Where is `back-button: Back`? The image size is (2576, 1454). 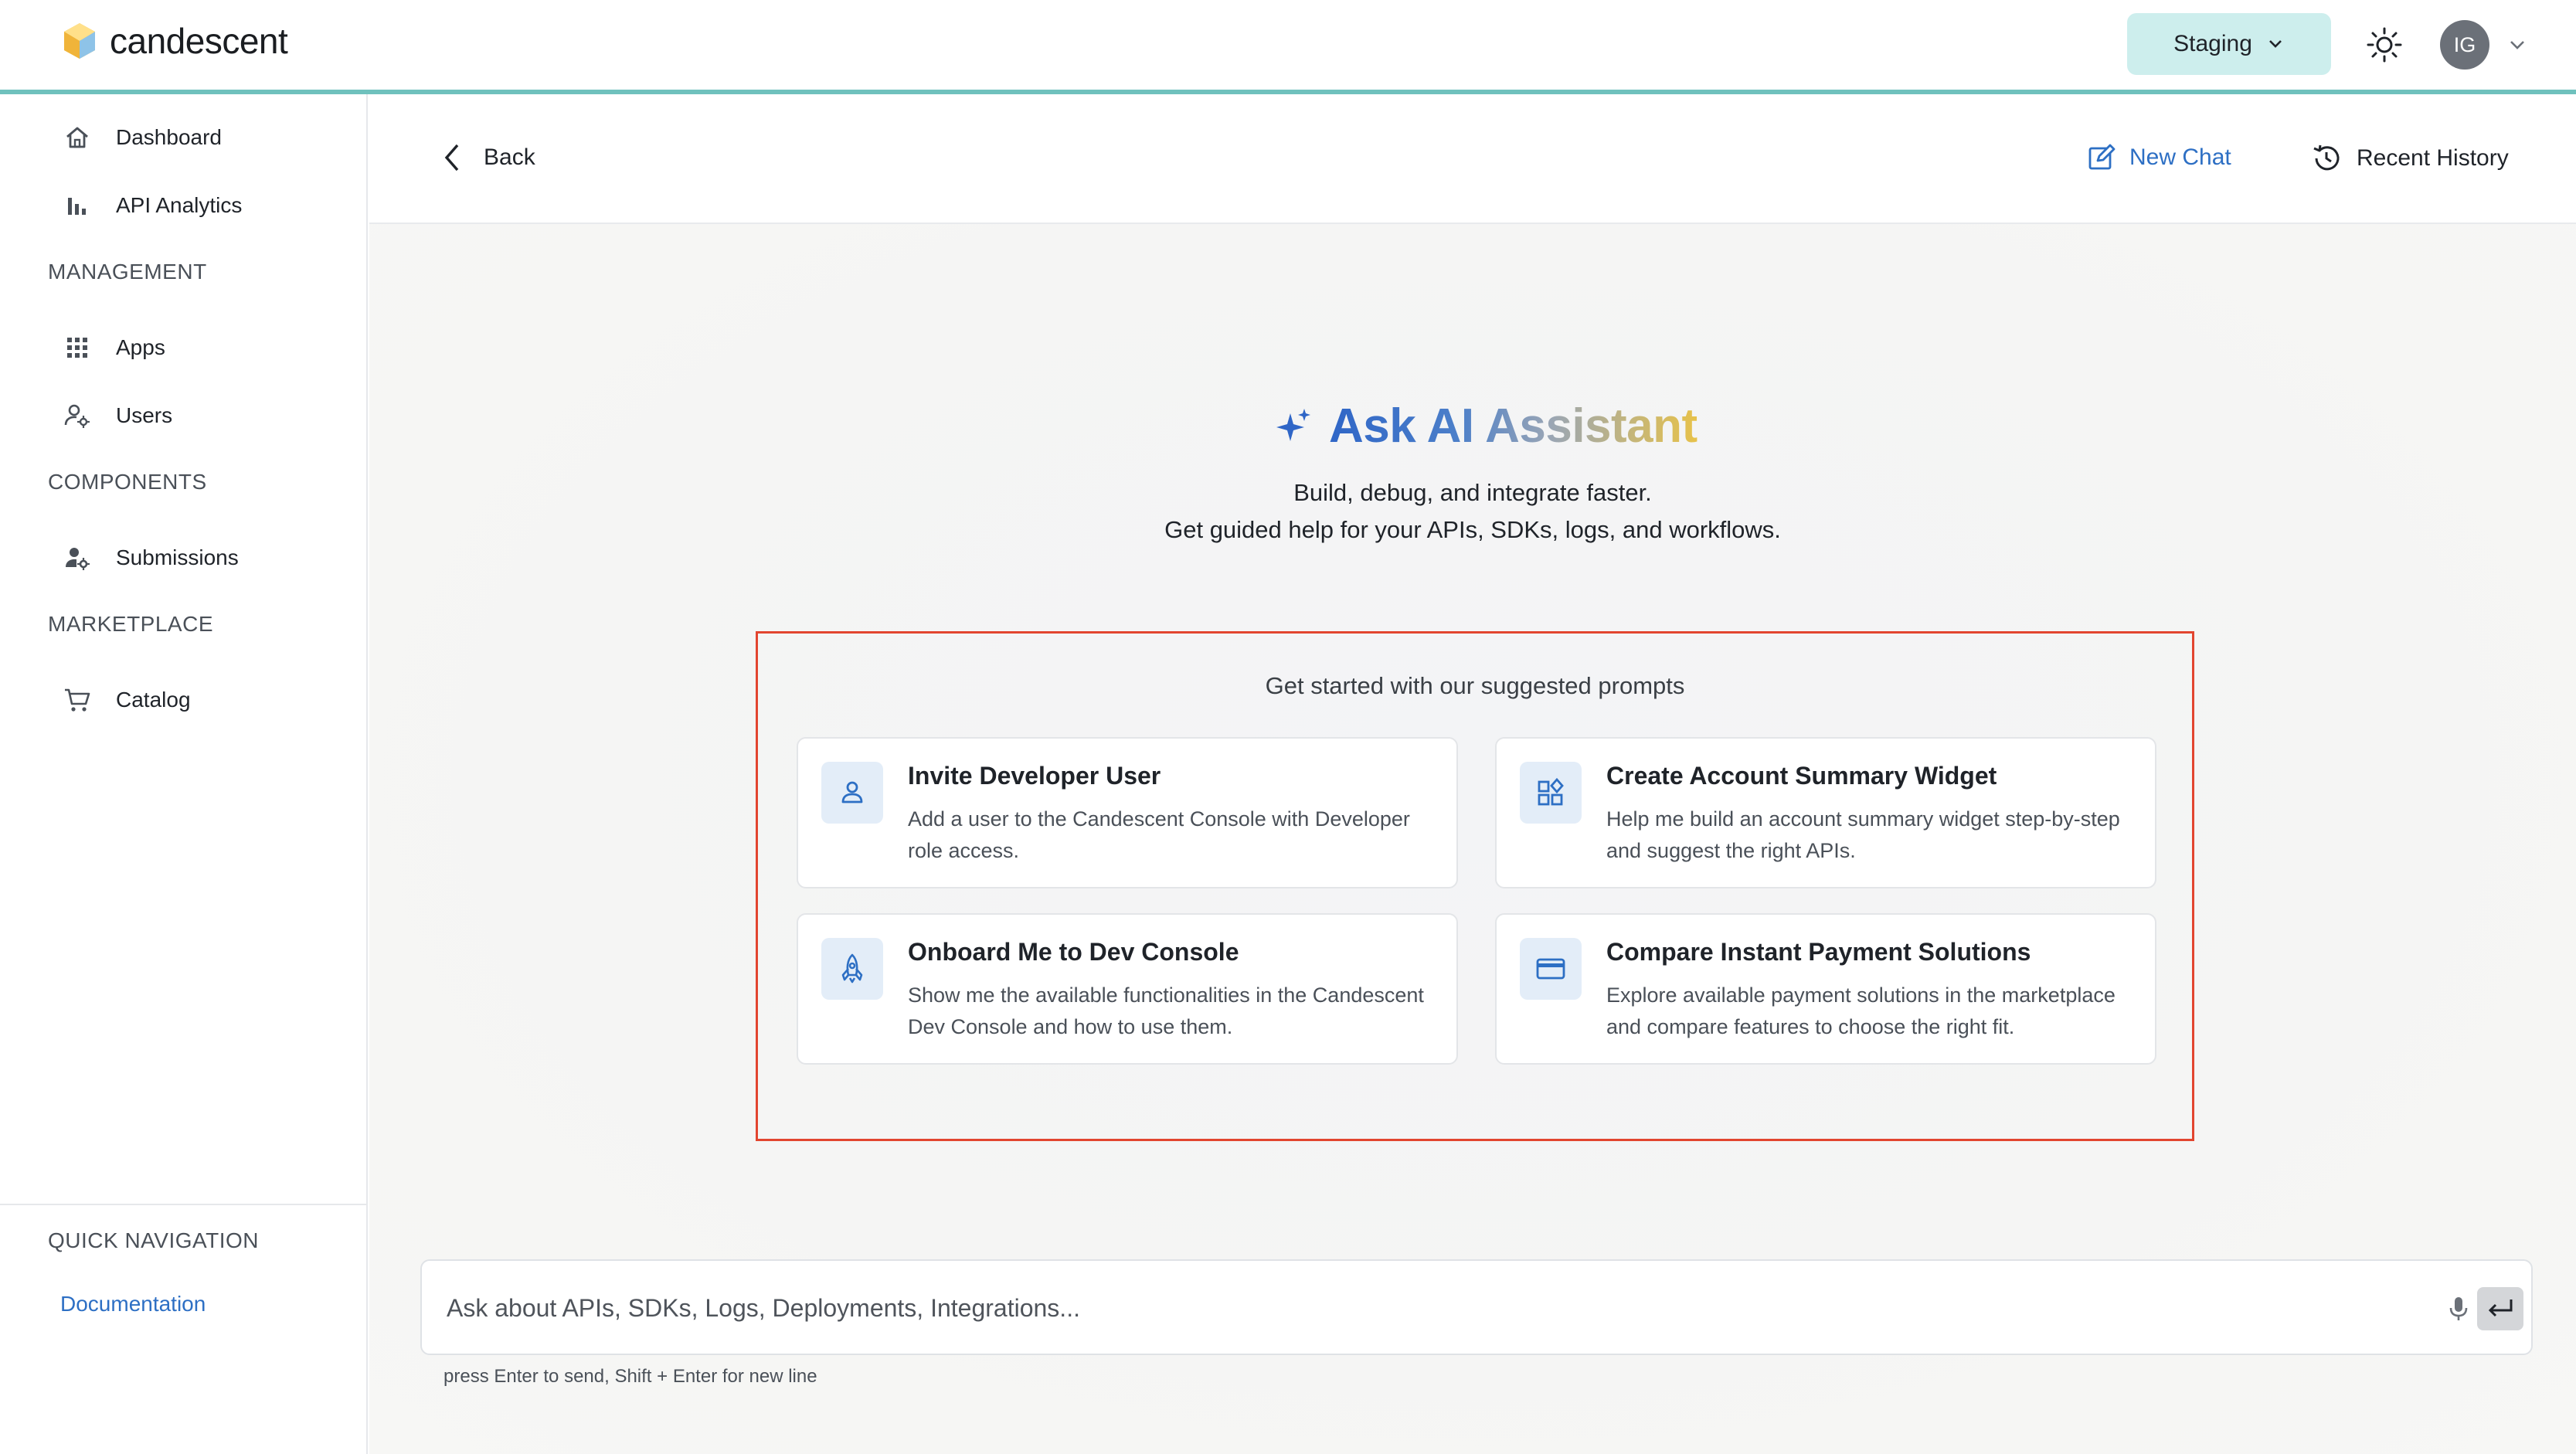 back-button: Back is located at coordinates (487, 157).